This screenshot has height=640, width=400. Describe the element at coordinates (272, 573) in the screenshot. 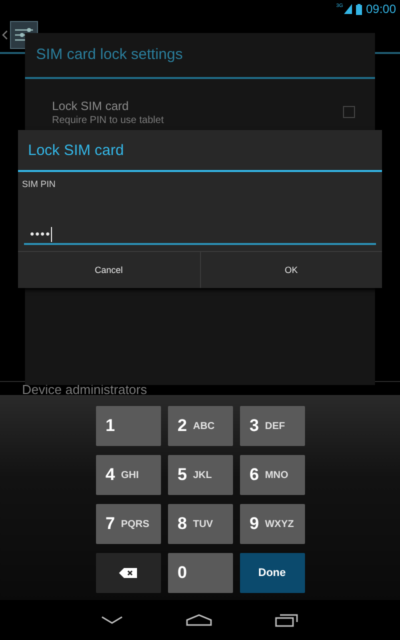

I see `done-key: Done` at that location.